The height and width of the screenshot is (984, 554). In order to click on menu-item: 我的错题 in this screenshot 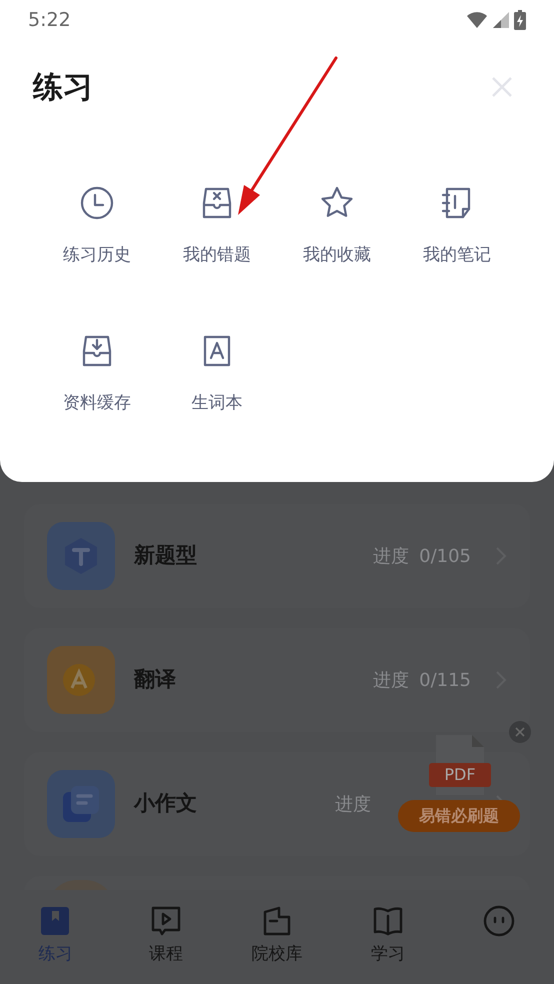, I will do `click(217, 225)`.